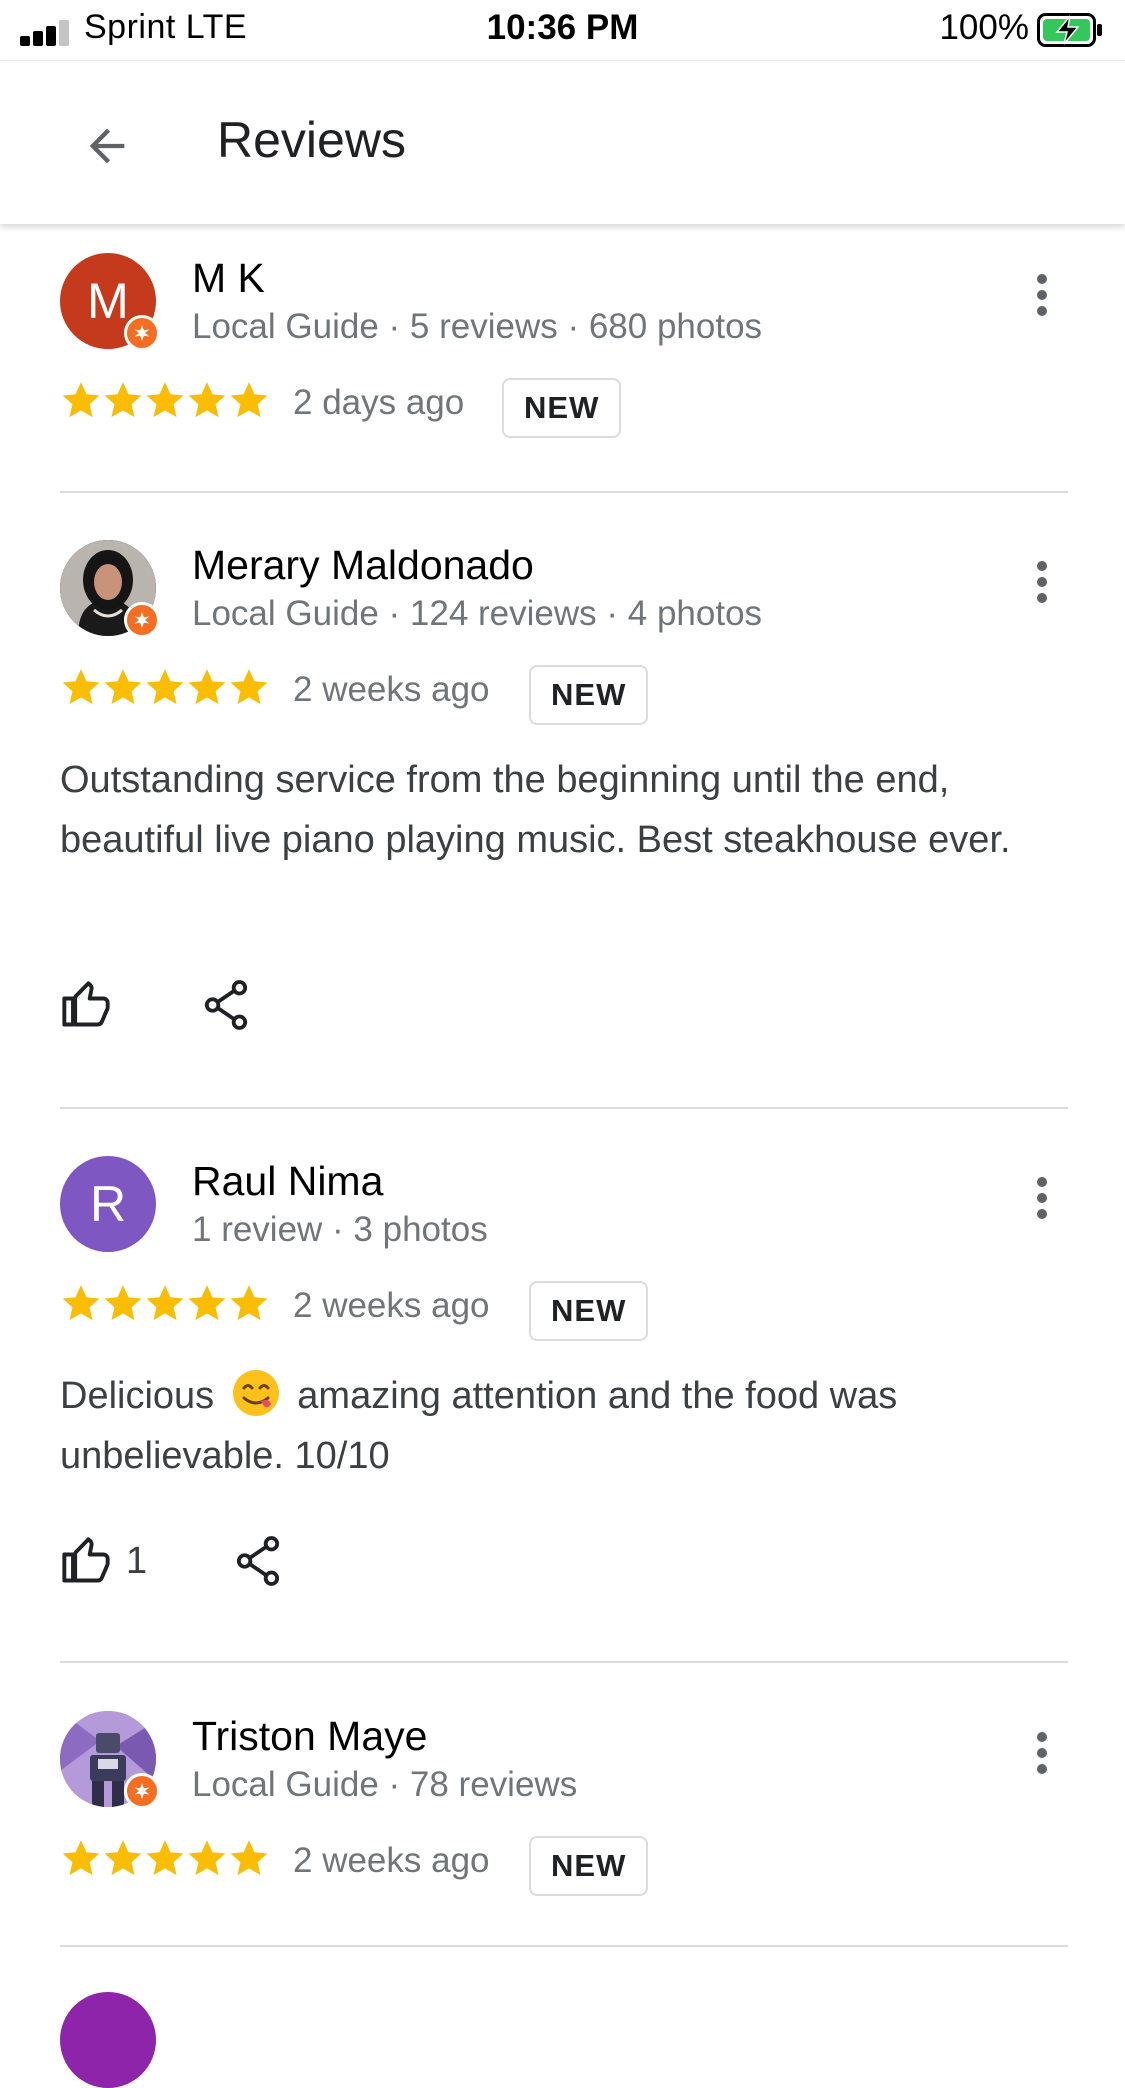 This screenshot has width=1125, height=2088. I want to click on battery-percentage: 100%, so click(984, 27).